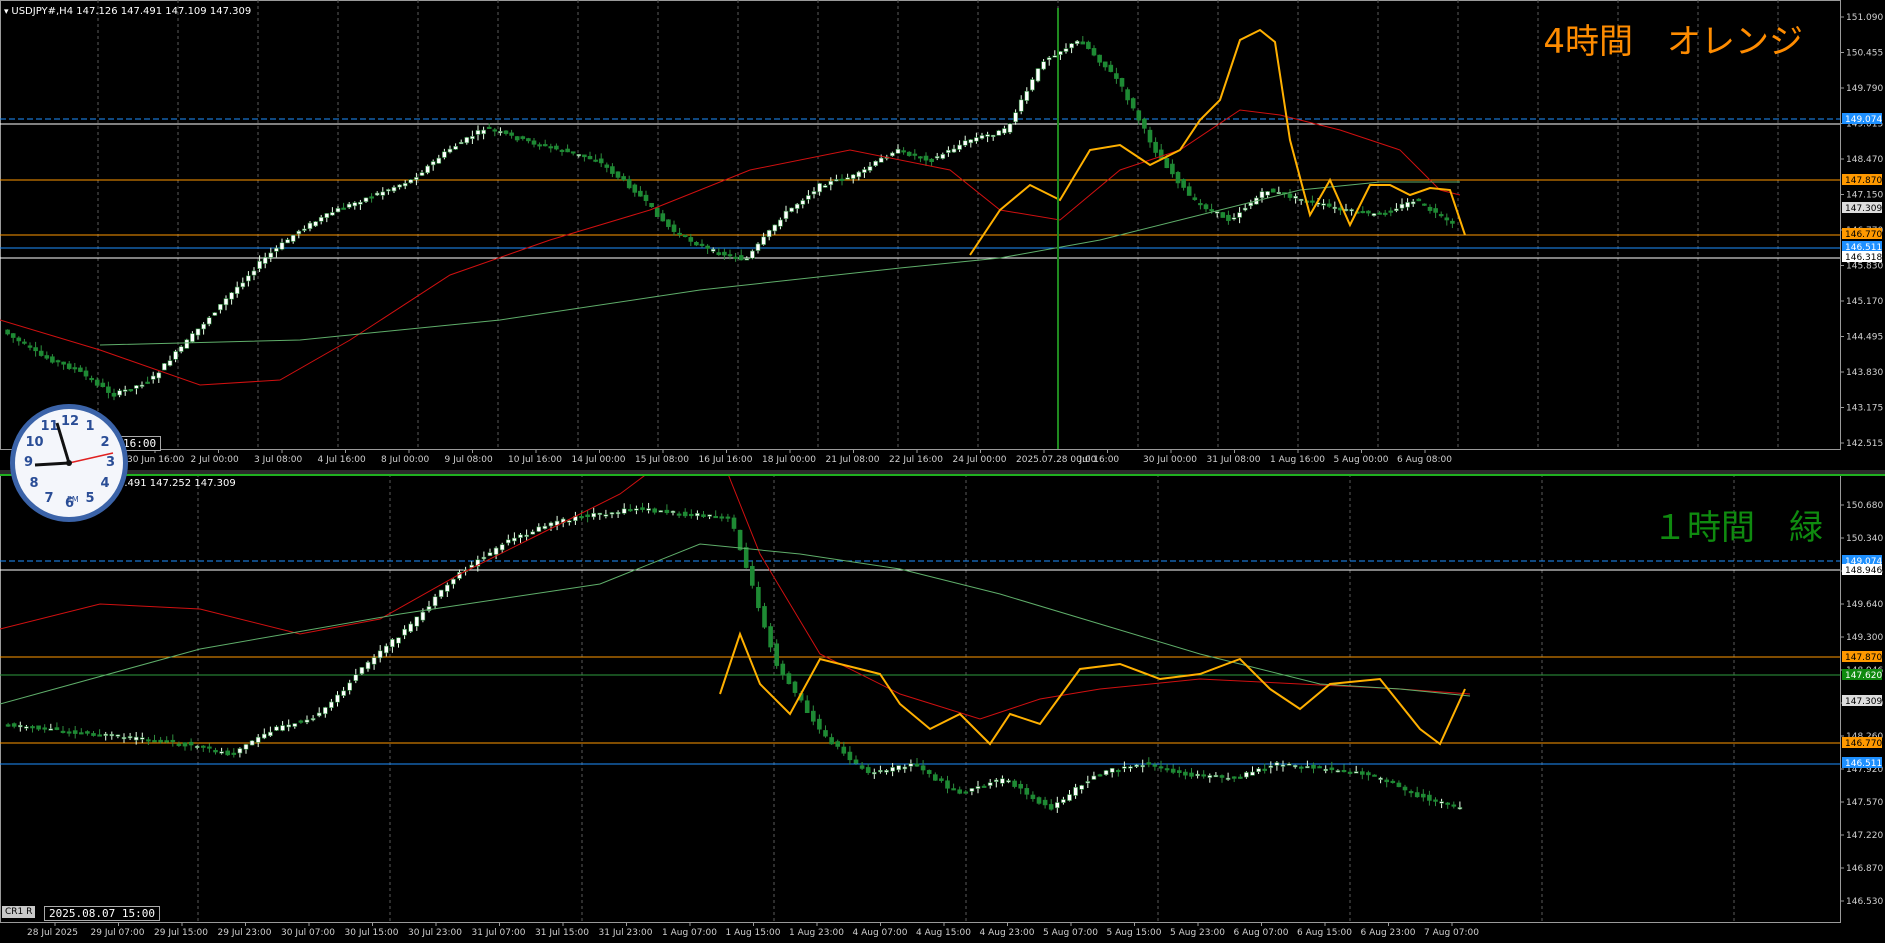 The width and height of the screenshot is (1885, 943). Describe the element at coordinates (1864, 836) in the screenshot. I see `price-scale-label: 147.220` at that location.